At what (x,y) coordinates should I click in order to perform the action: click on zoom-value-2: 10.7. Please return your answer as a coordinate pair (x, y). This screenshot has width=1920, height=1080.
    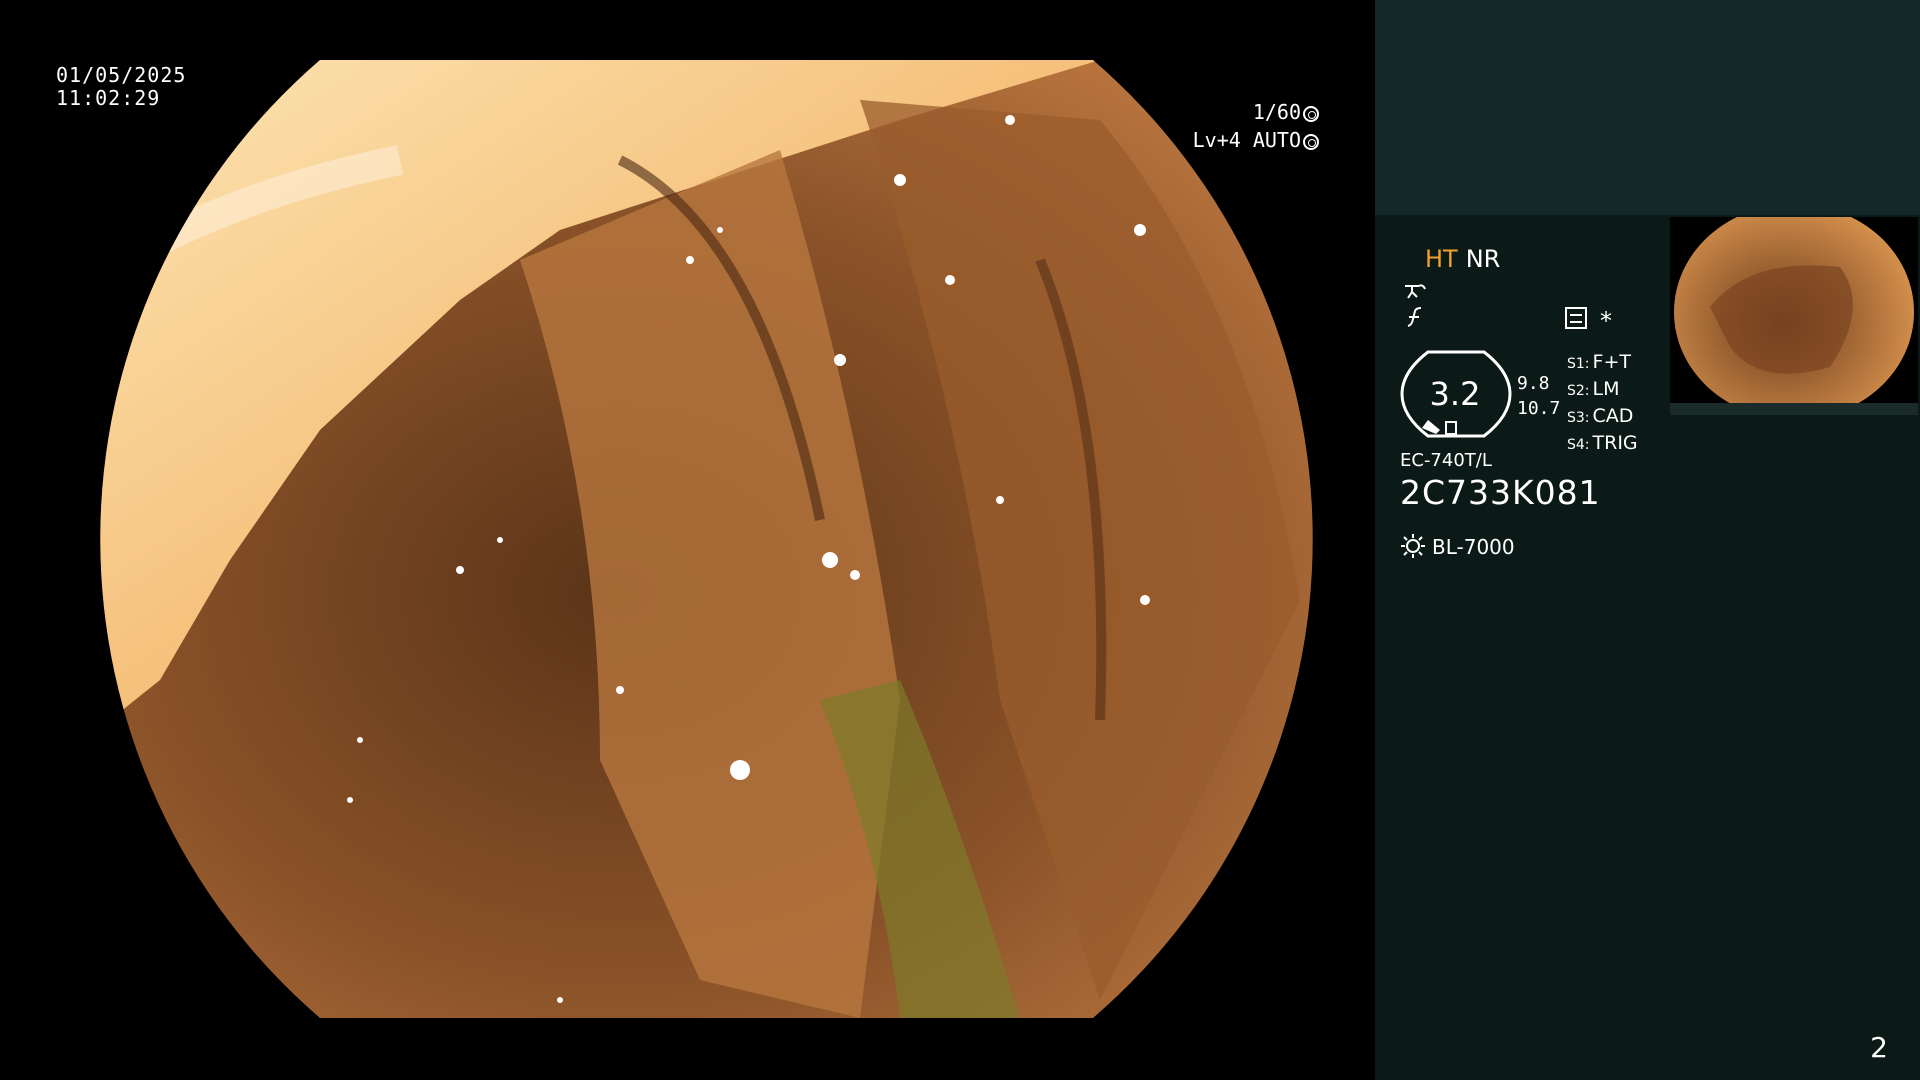
    Looking at the image, I should click on (1539, 408).